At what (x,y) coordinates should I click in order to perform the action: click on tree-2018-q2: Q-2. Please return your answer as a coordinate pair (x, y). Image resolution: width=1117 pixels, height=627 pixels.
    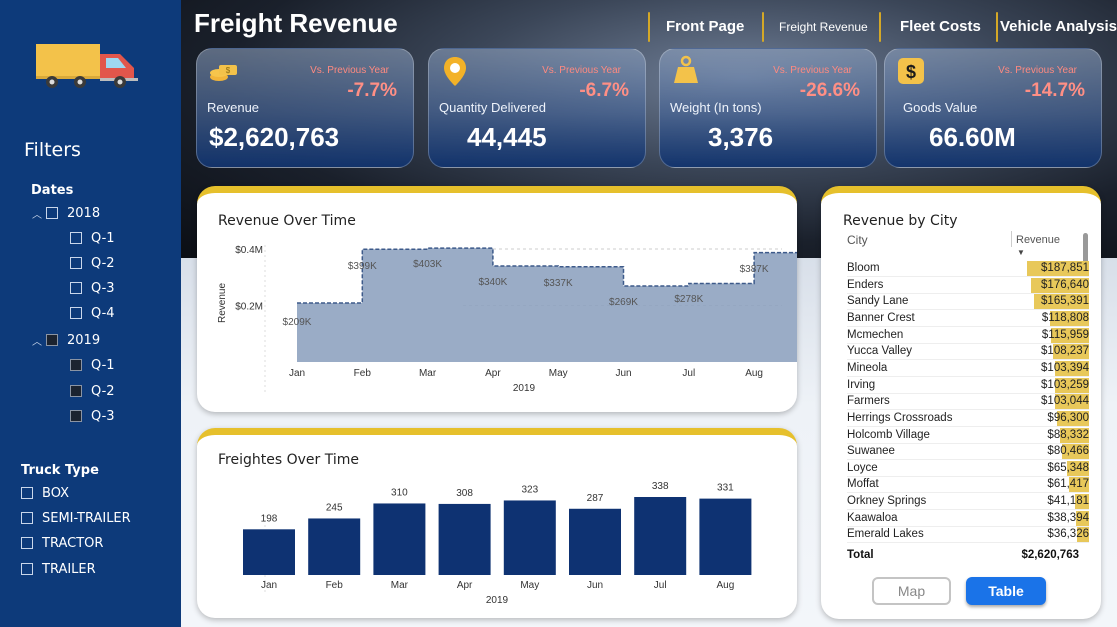
    Looking at the image, I should click on (92, 263).